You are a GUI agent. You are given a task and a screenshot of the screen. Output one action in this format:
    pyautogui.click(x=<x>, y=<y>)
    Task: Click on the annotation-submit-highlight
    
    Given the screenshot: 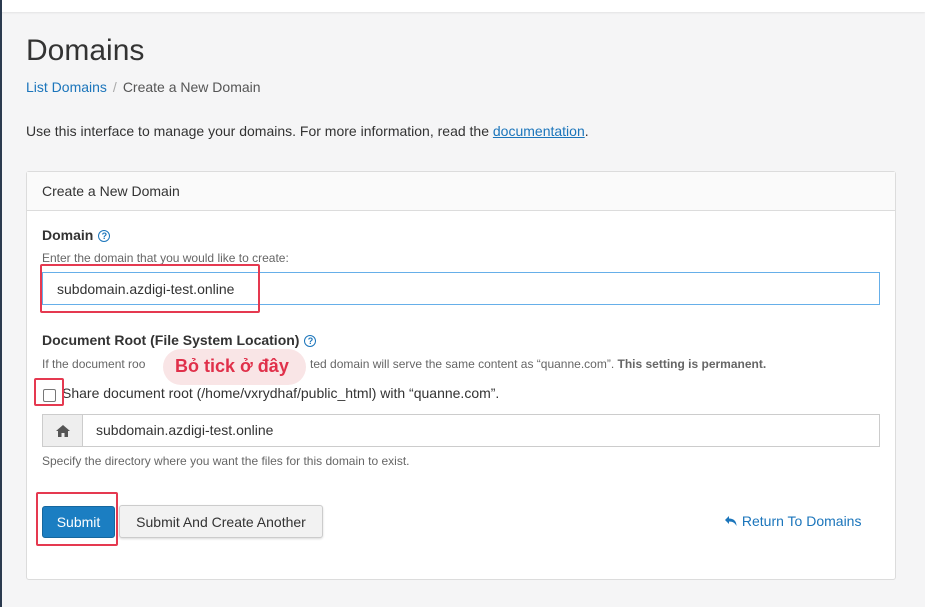 What is the action you would take?
    pyautogui.click(x=77, y=519)
    